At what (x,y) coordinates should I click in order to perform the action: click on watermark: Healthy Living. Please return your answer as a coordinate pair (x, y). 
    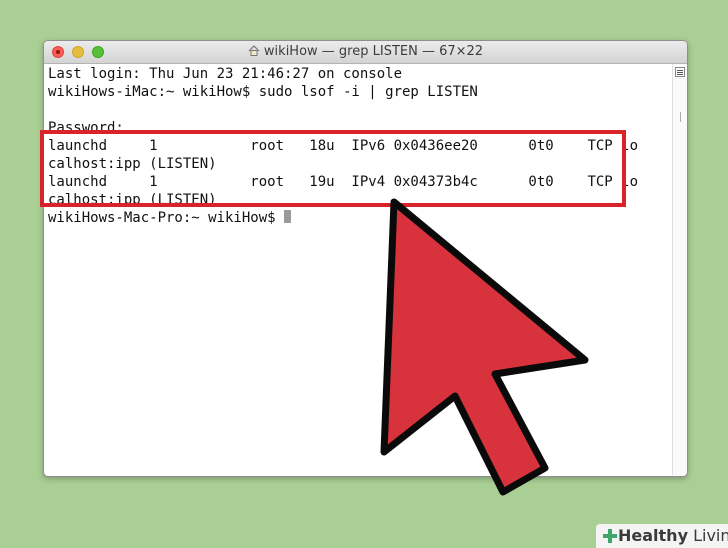
    Looking at the image, I should click on (662, 536).